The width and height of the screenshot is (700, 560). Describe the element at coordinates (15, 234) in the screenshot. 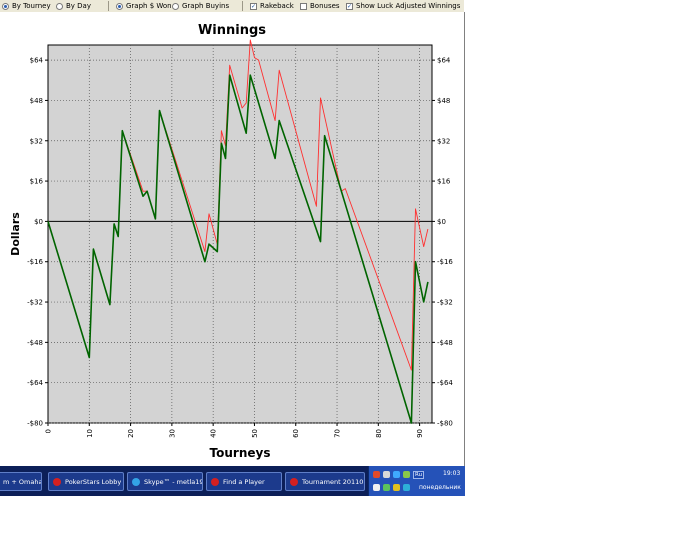

I see `y-axis-label: Dollars` at that location.